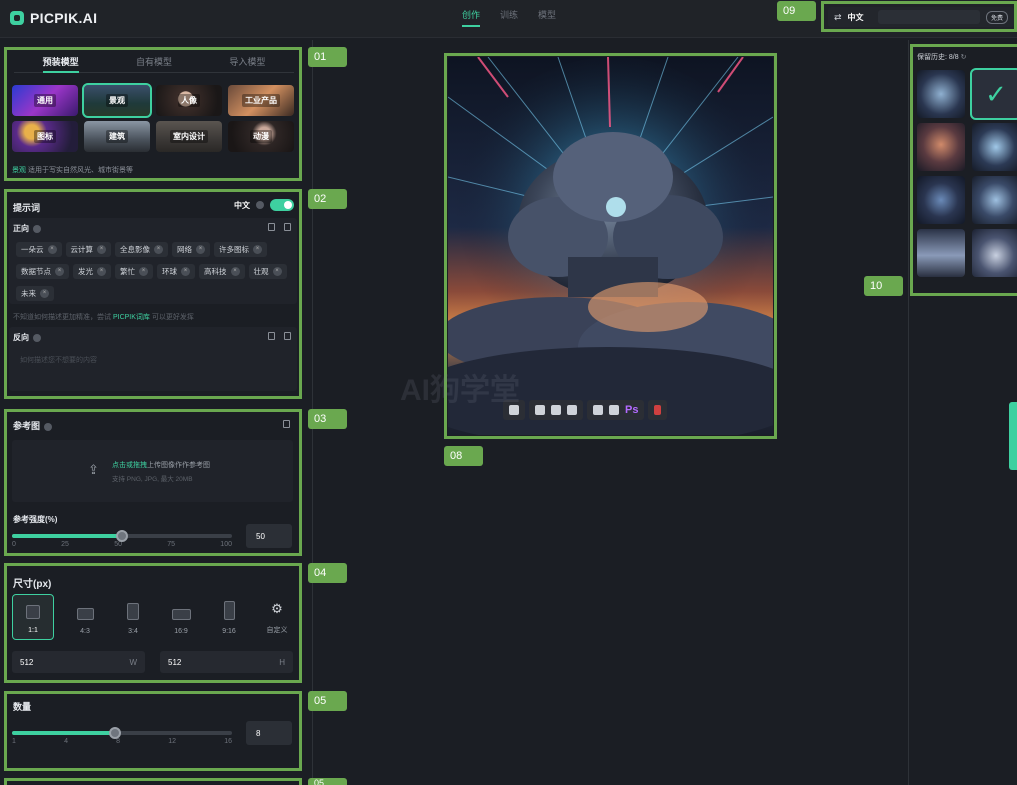 This screenshot has width=1017, height=785. Describe the element at coordinates (154, 63) in the screenshot. I see `tab-own-models: 自有模型` at that location.